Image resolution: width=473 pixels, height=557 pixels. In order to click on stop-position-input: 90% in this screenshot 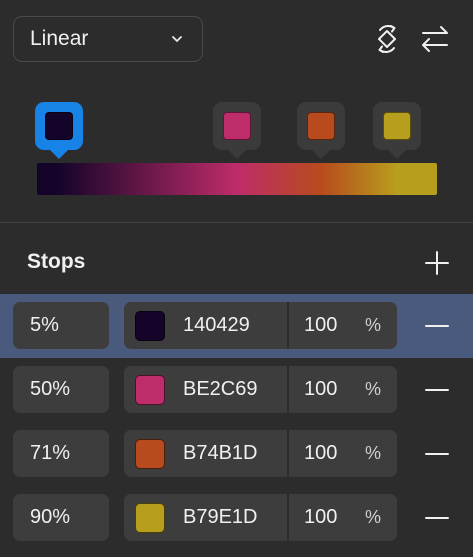, I will do `click(61, 517)`.